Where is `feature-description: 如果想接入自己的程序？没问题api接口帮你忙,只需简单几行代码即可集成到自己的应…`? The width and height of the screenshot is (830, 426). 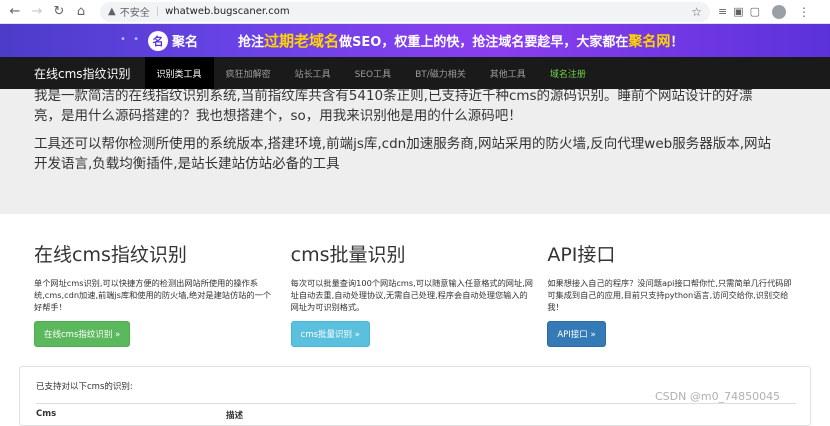 feature-description: 如果想接入自己的程序？没问题api接口帮你忙,只需简单几行代码即可集成到自己的应… is located at coordinates (669, 295).